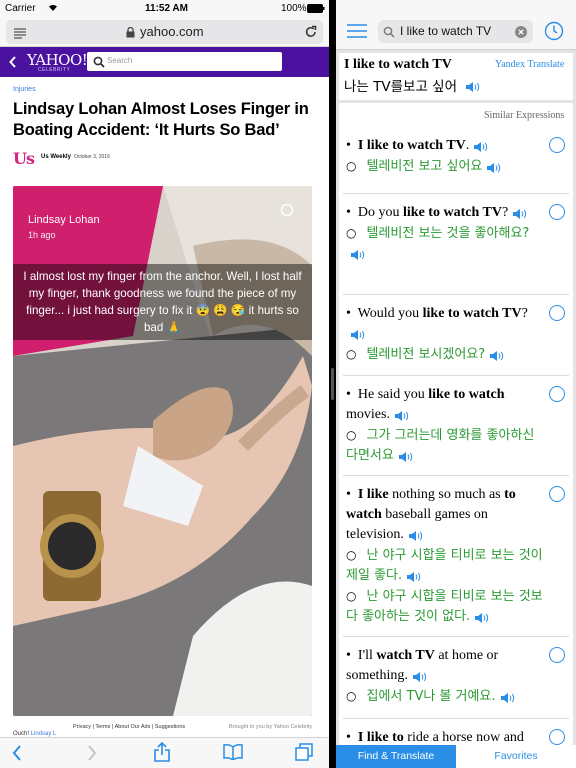 The width and height of the screenshot is (576, 768). Describe the element at coordinates (56, 157) in the screenshot. I see `source-name: Us Weekly` at that location.